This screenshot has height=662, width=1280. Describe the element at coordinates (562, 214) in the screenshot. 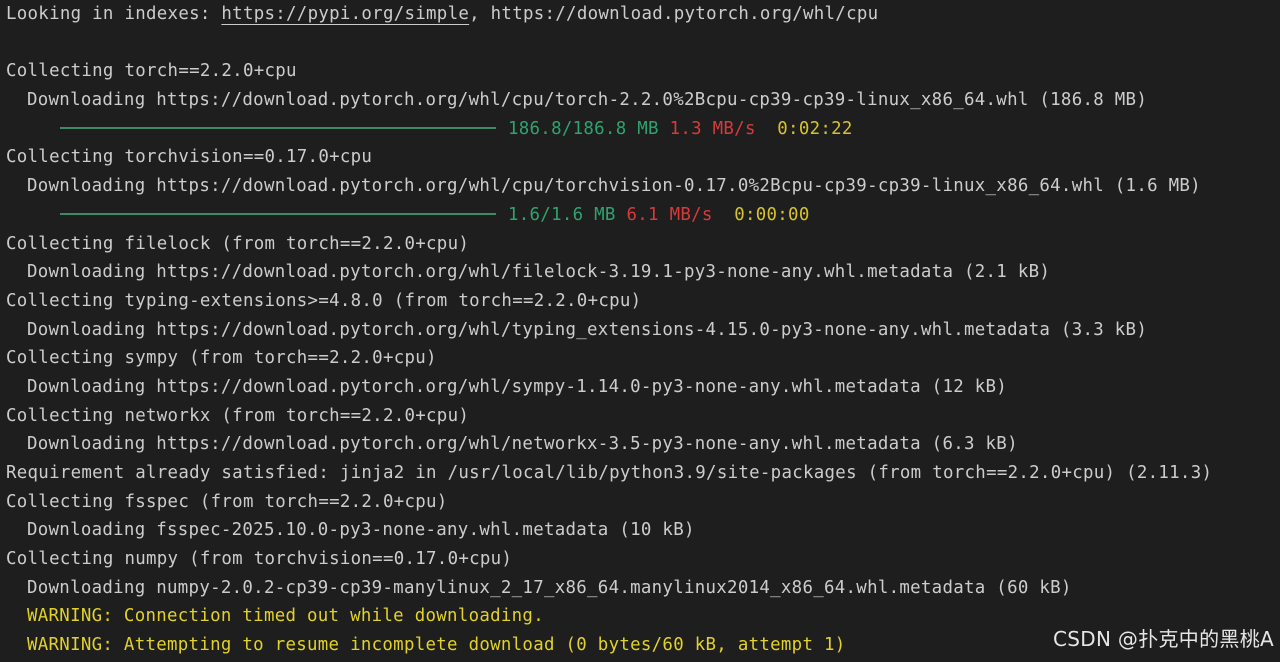

I see `download-size: 1.6/1.6 MB` at that location.